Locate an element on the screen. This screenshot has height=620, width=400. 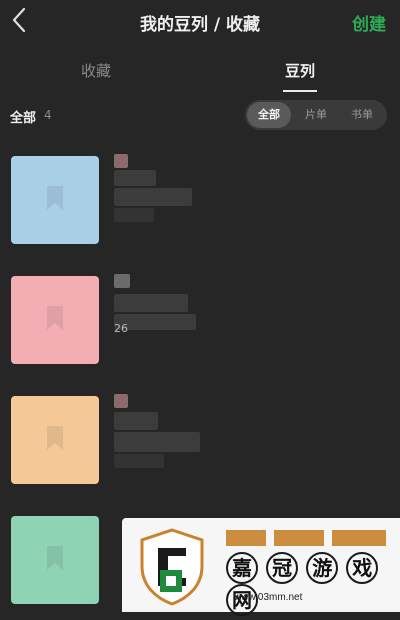
top-bar: 我的豆列 / 收藏 创建 is located at coordinates (200, 22).